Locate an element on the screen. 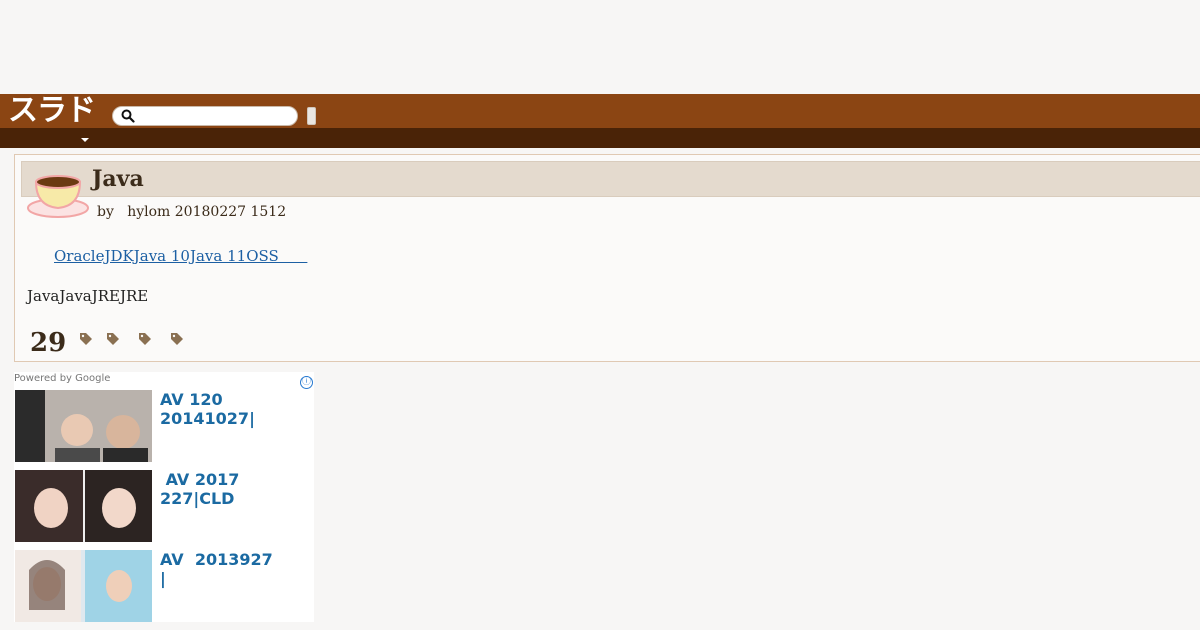  ad-powered-by-label: Powered by Google is located at coordinates (62, 378).